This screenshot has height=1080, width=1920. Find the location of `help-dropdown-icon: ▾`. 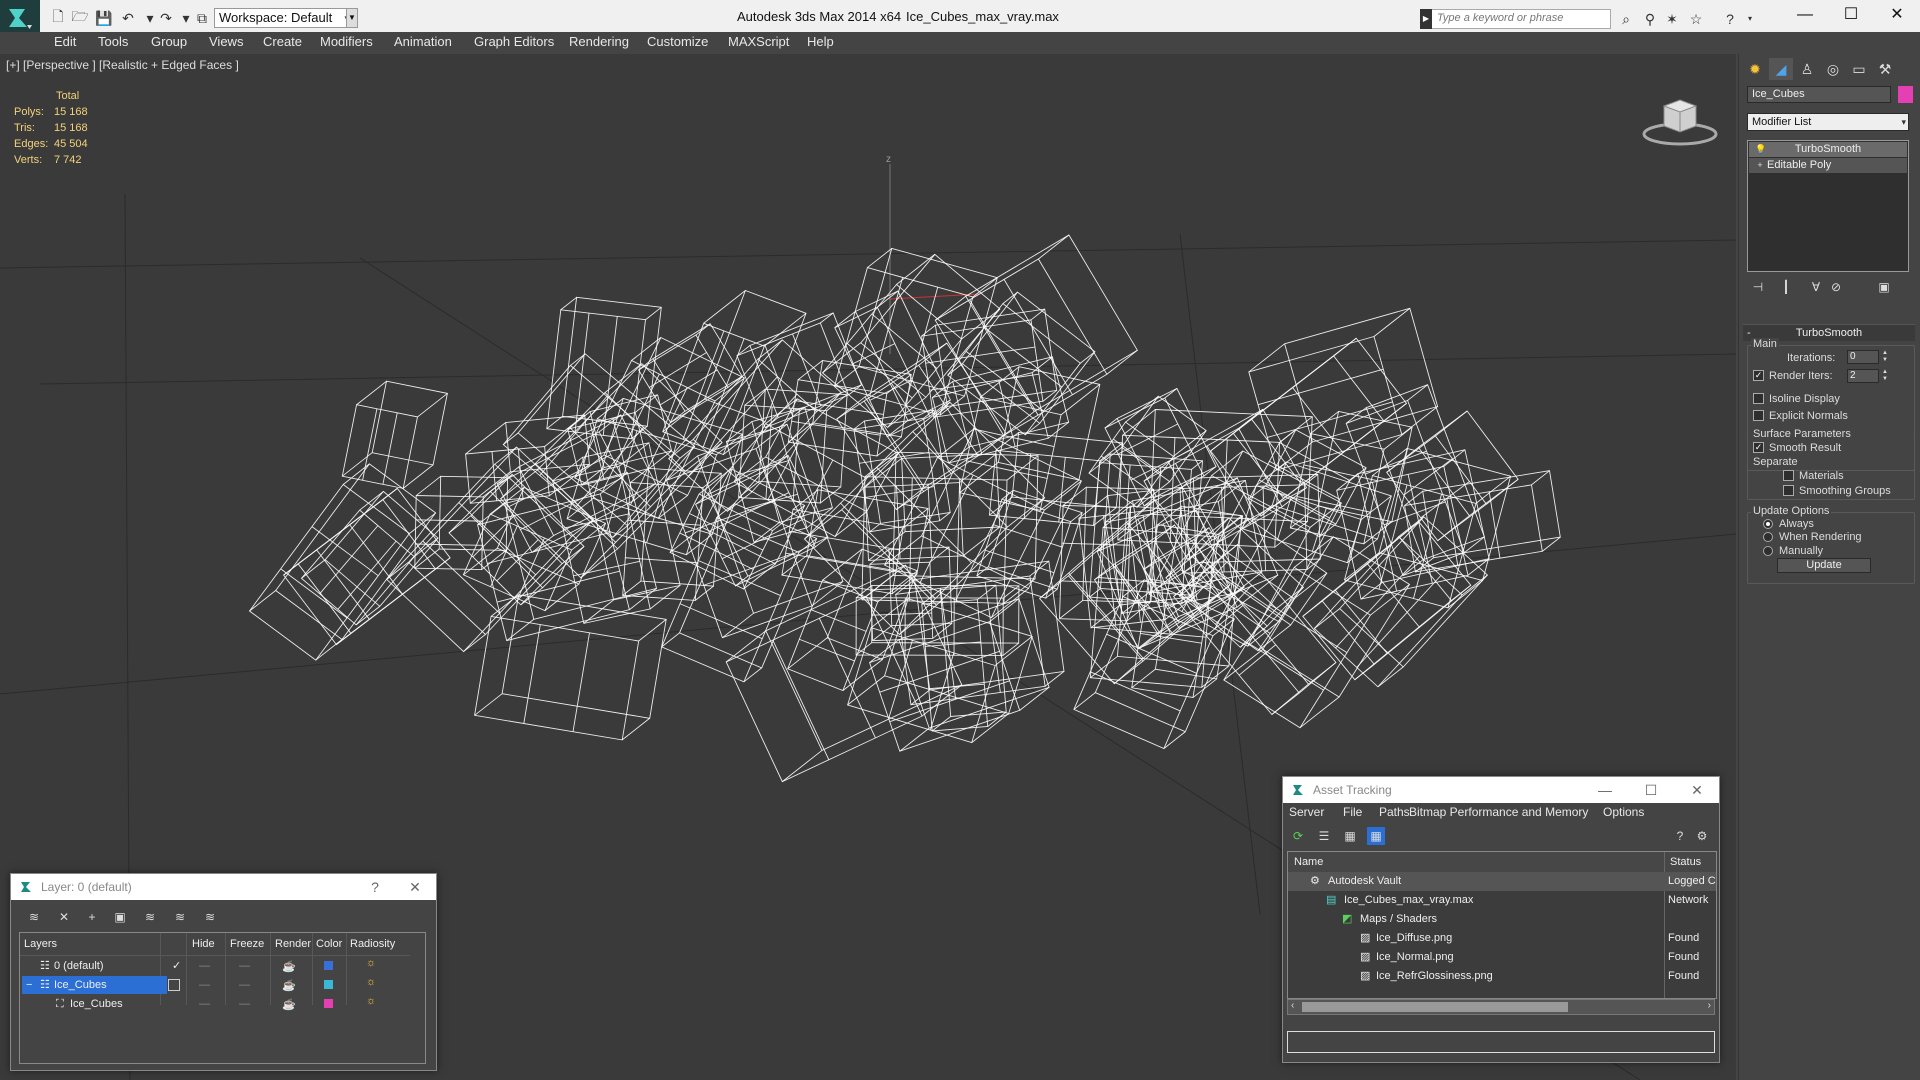

help-dropdown-icon: ▾ is located at coordinates (1750, 19).